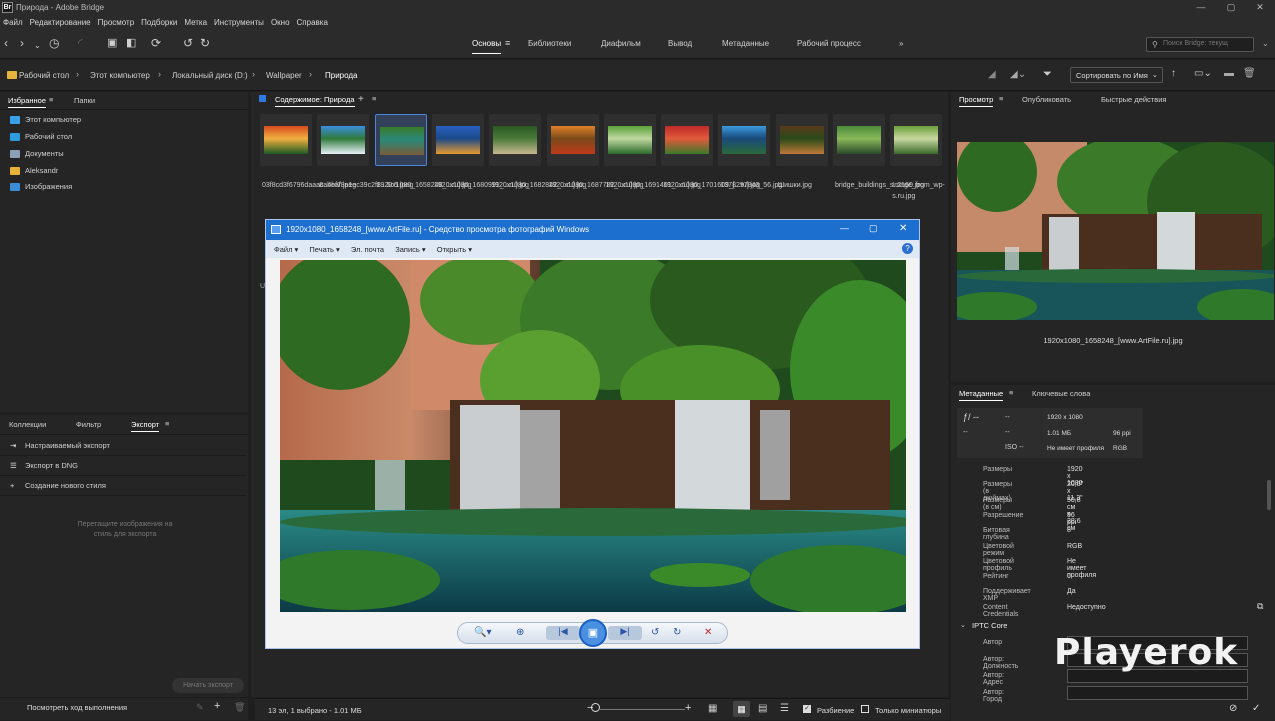 The height and width of the screenshot is (721, 1275). Describe the element at coordinates (200, 707) in the screenshot. I see `edit-icon: ✎` at that location.